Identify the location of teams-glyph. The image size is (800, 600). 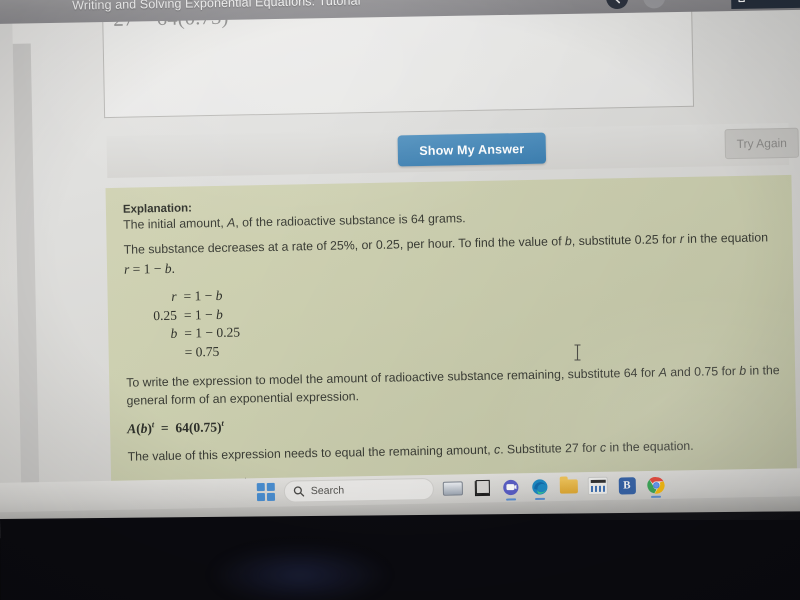
(511, 487).